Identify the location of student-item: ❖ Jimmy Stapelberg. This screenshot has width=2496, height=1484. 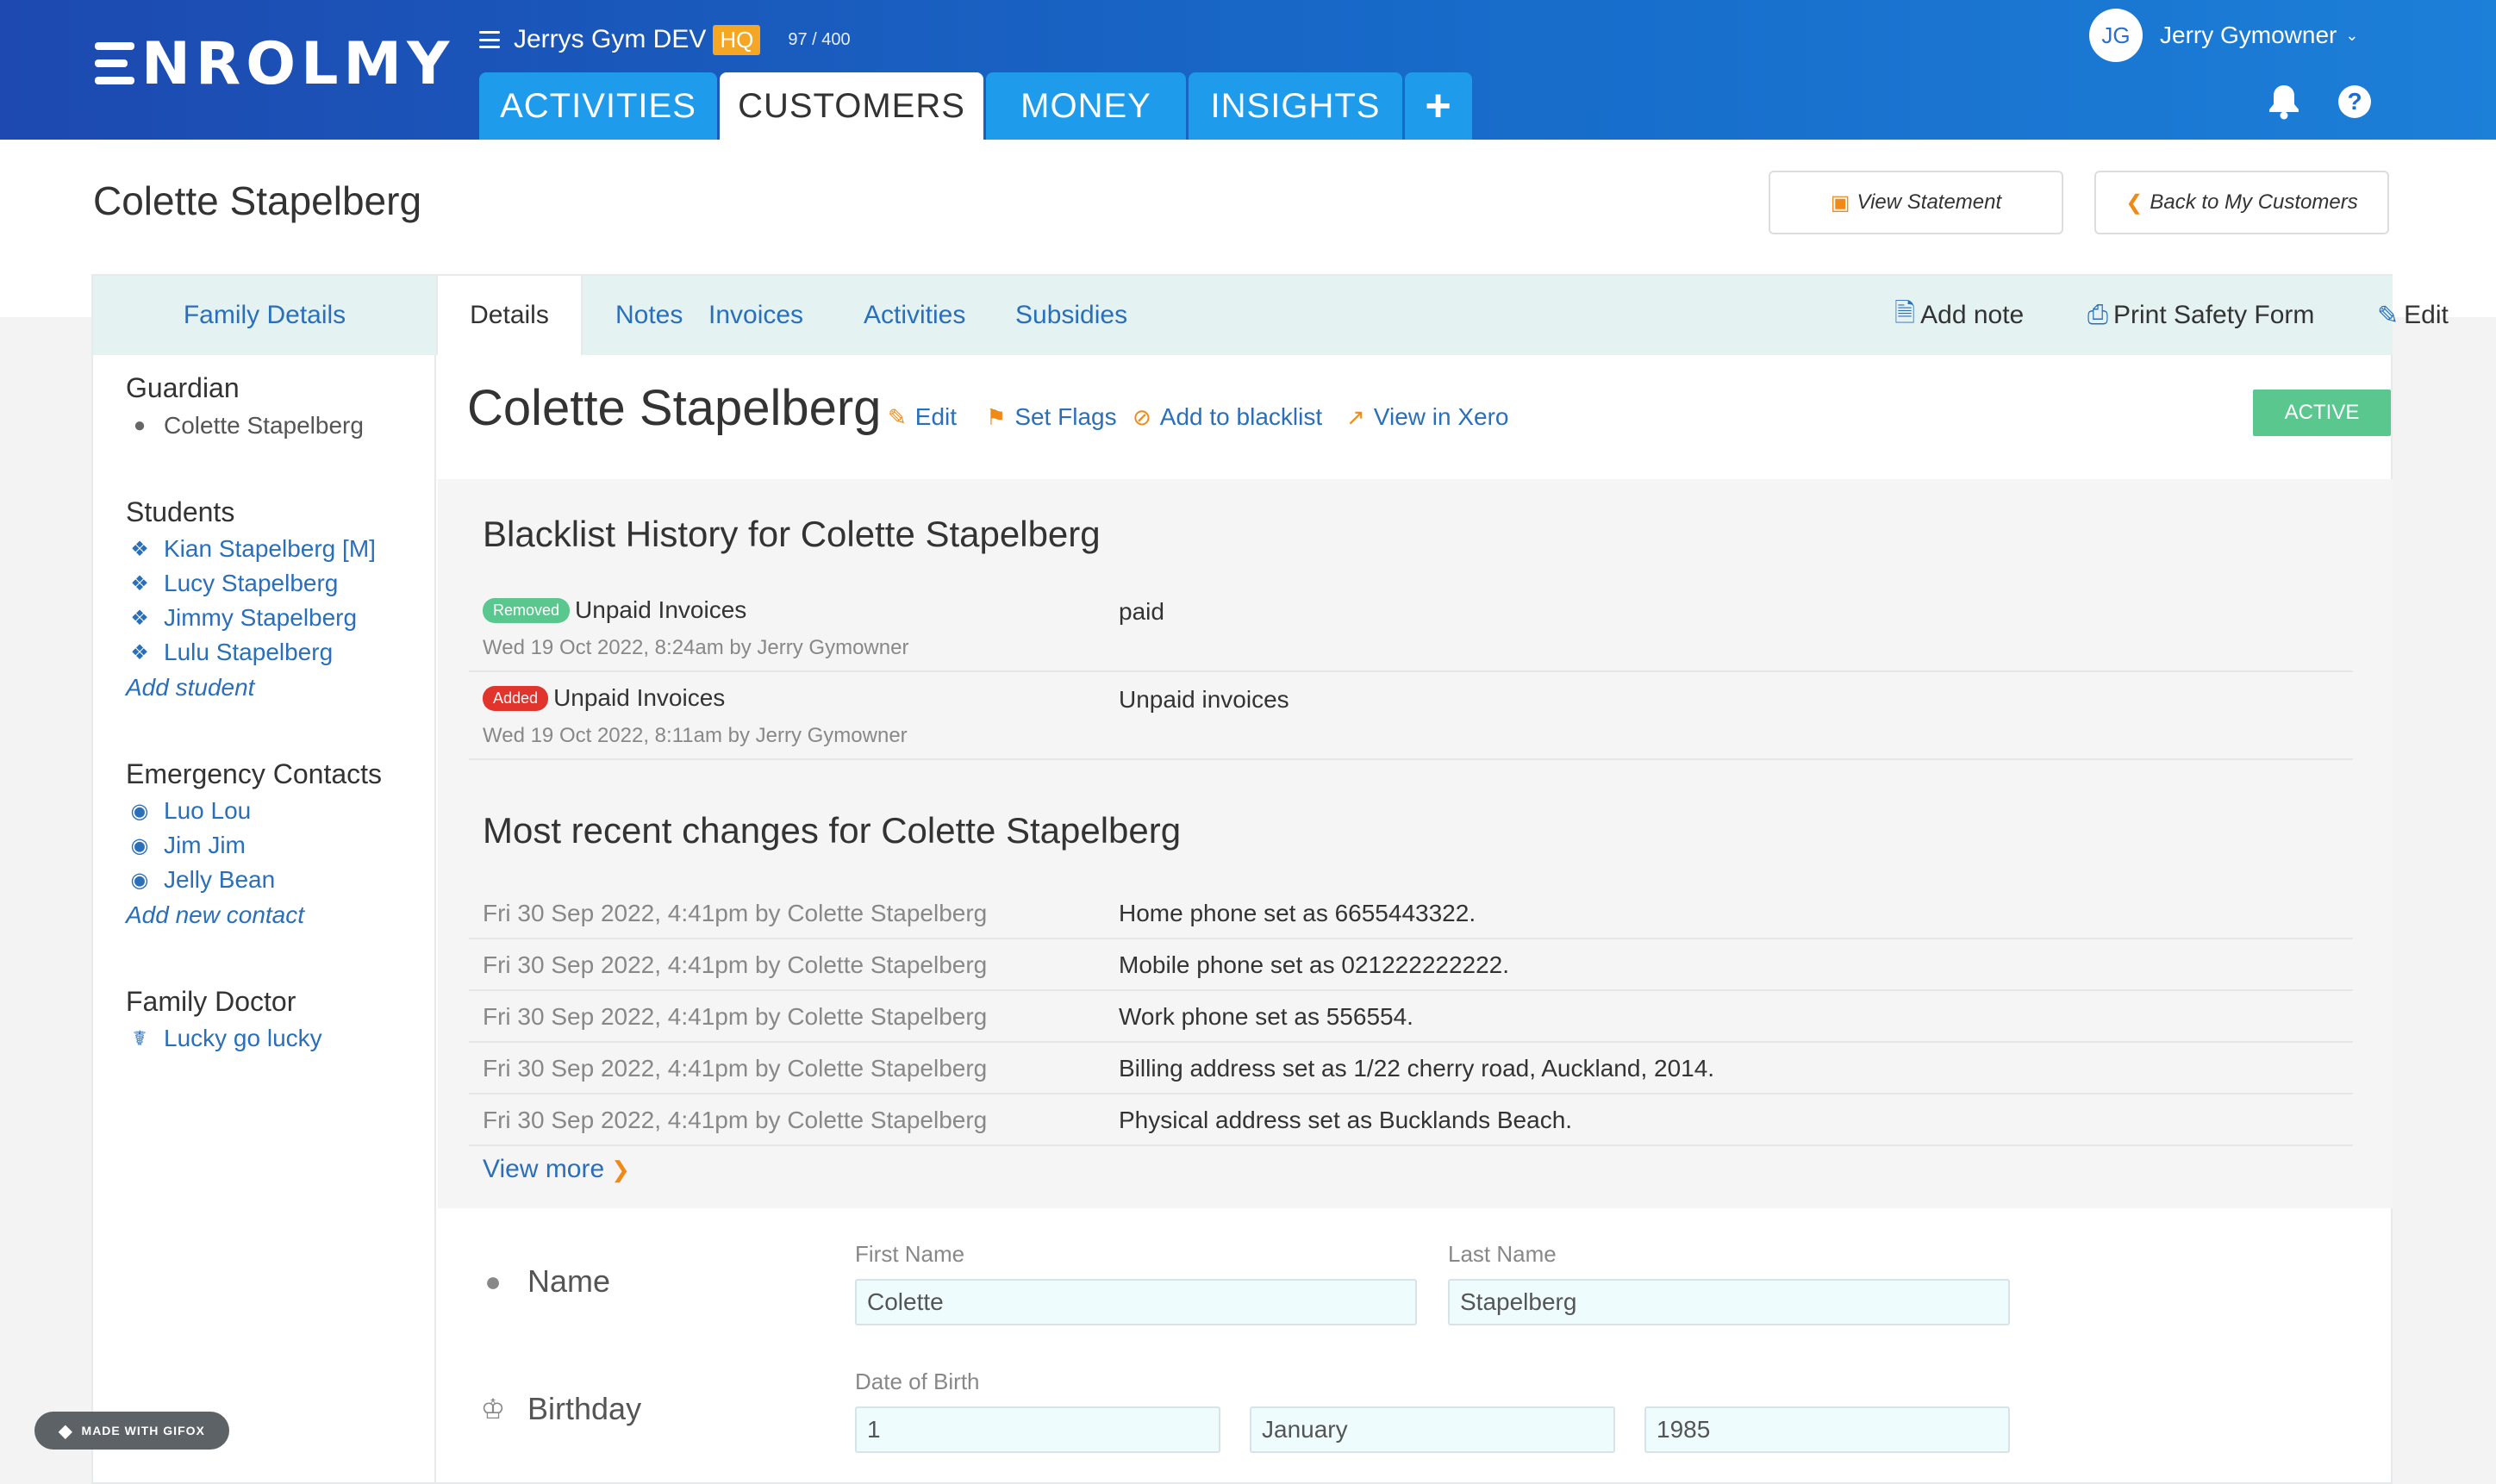
(243, 618).